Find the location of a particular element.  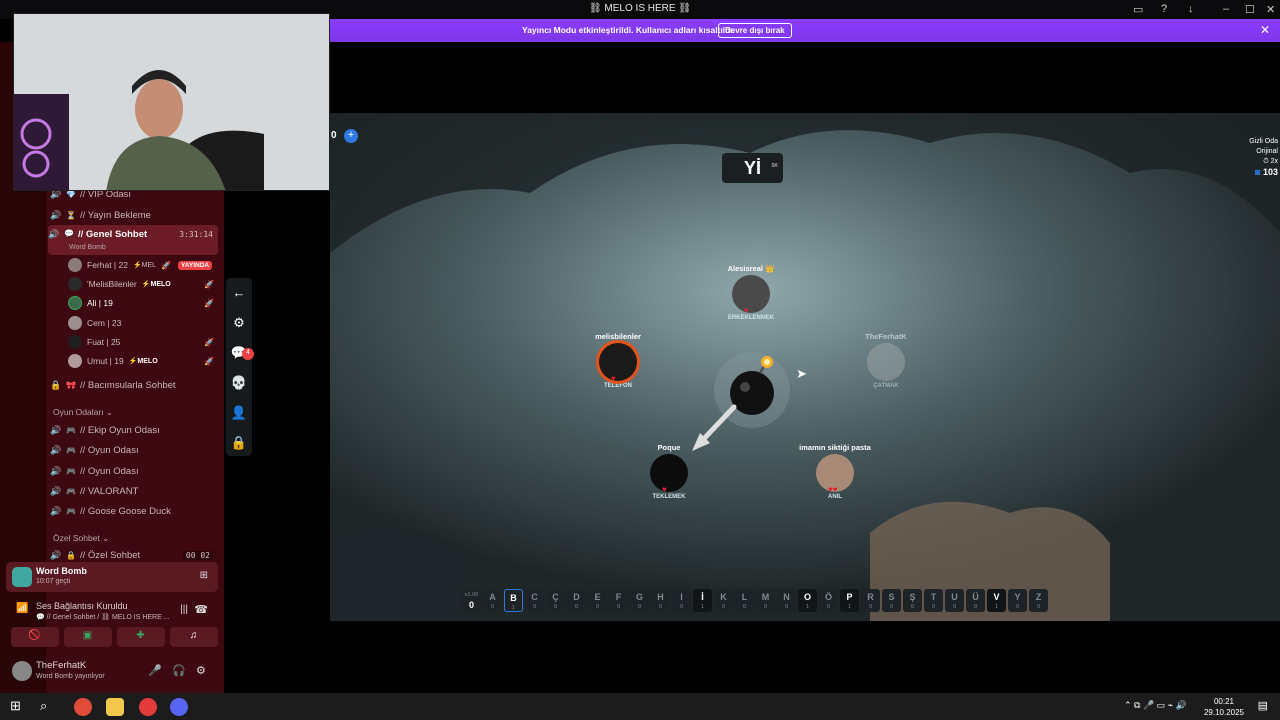

user-name: Ali | 19 is located at coordinates (100, 303).